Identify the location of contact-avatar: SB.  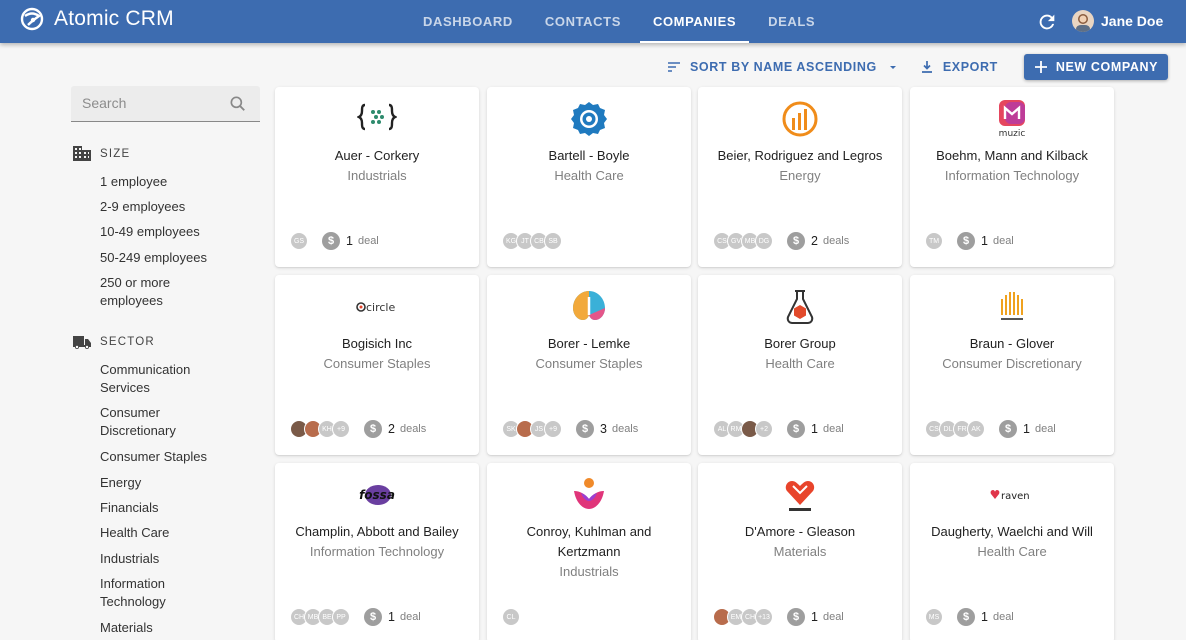
(553, 241).